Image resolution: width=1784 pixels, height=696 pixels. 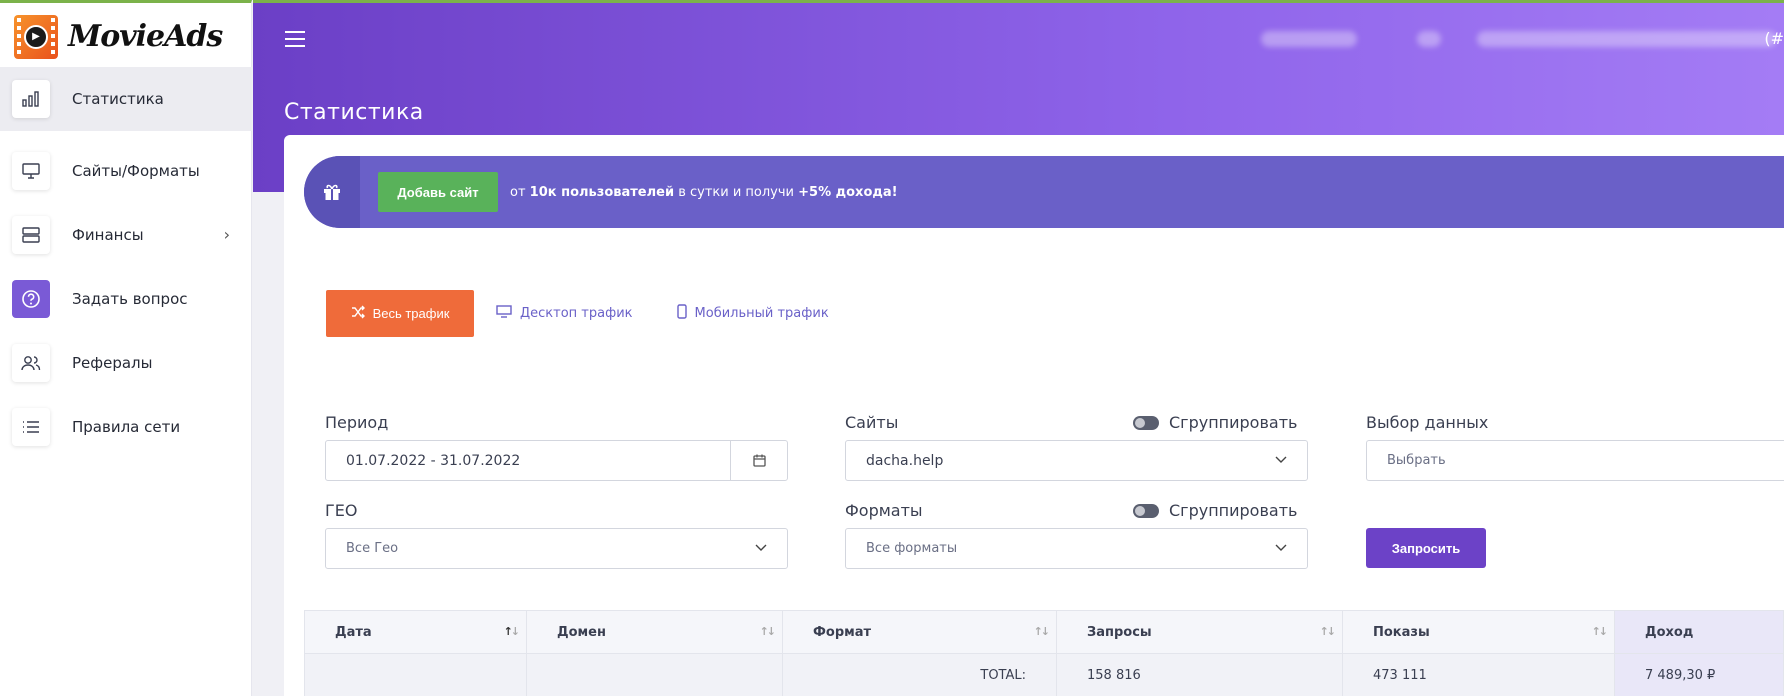 I want to click on column-header-domain: Домен ↑↓, so click(x=654, y=632).